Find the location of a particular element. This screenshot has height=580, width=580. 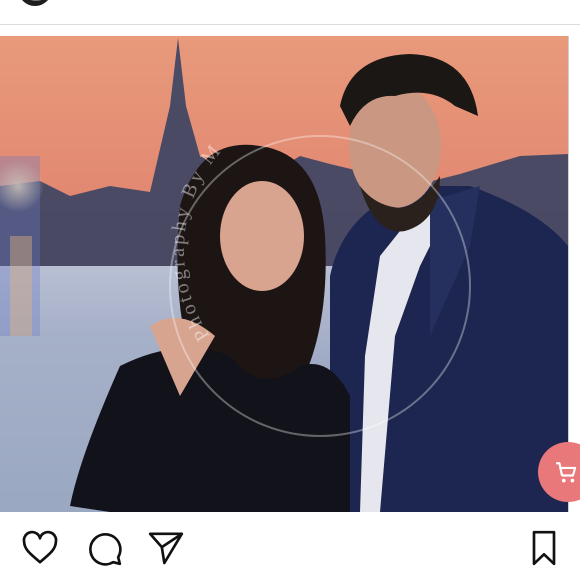

woman-face is located at coordinates (262, 236).